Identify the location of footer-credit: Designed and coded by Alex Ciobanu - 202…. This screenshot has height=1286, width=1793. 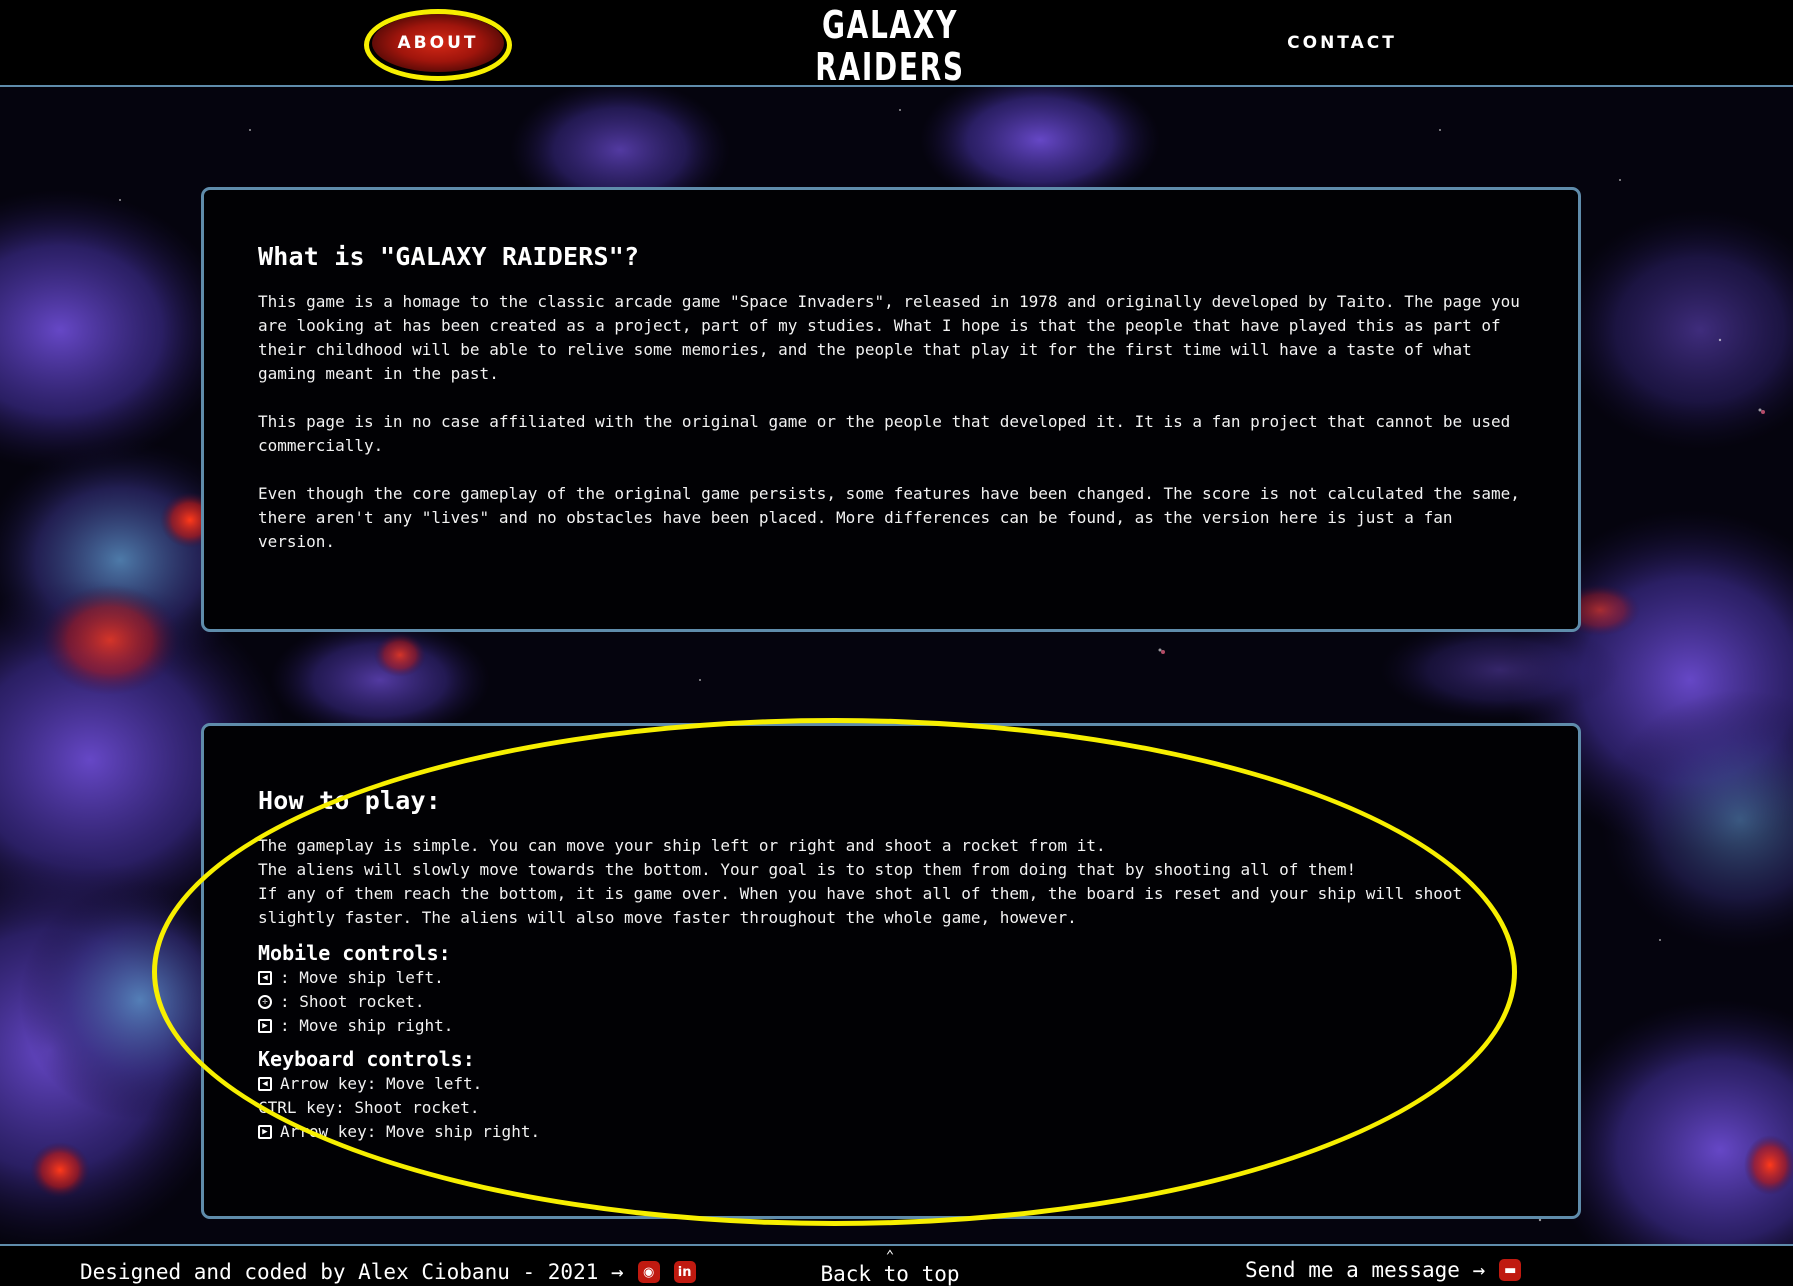
(388, 1272).